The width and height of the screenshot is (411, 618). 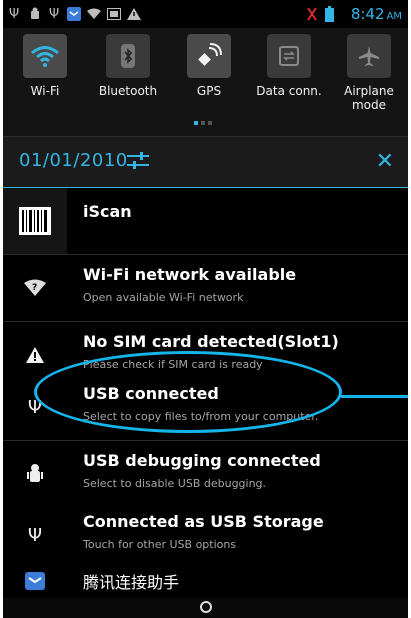 I want to click on airplane-icon, so click(x=369, y=56).